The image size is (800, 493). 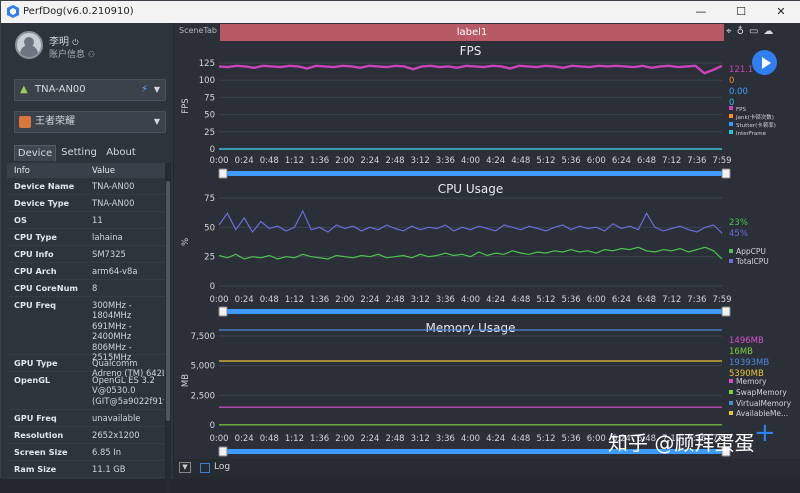 What do you see at coordinates (765, 433) in the screenshot?
I see `add-chart-icon: +` at bounding box center [765, 433].